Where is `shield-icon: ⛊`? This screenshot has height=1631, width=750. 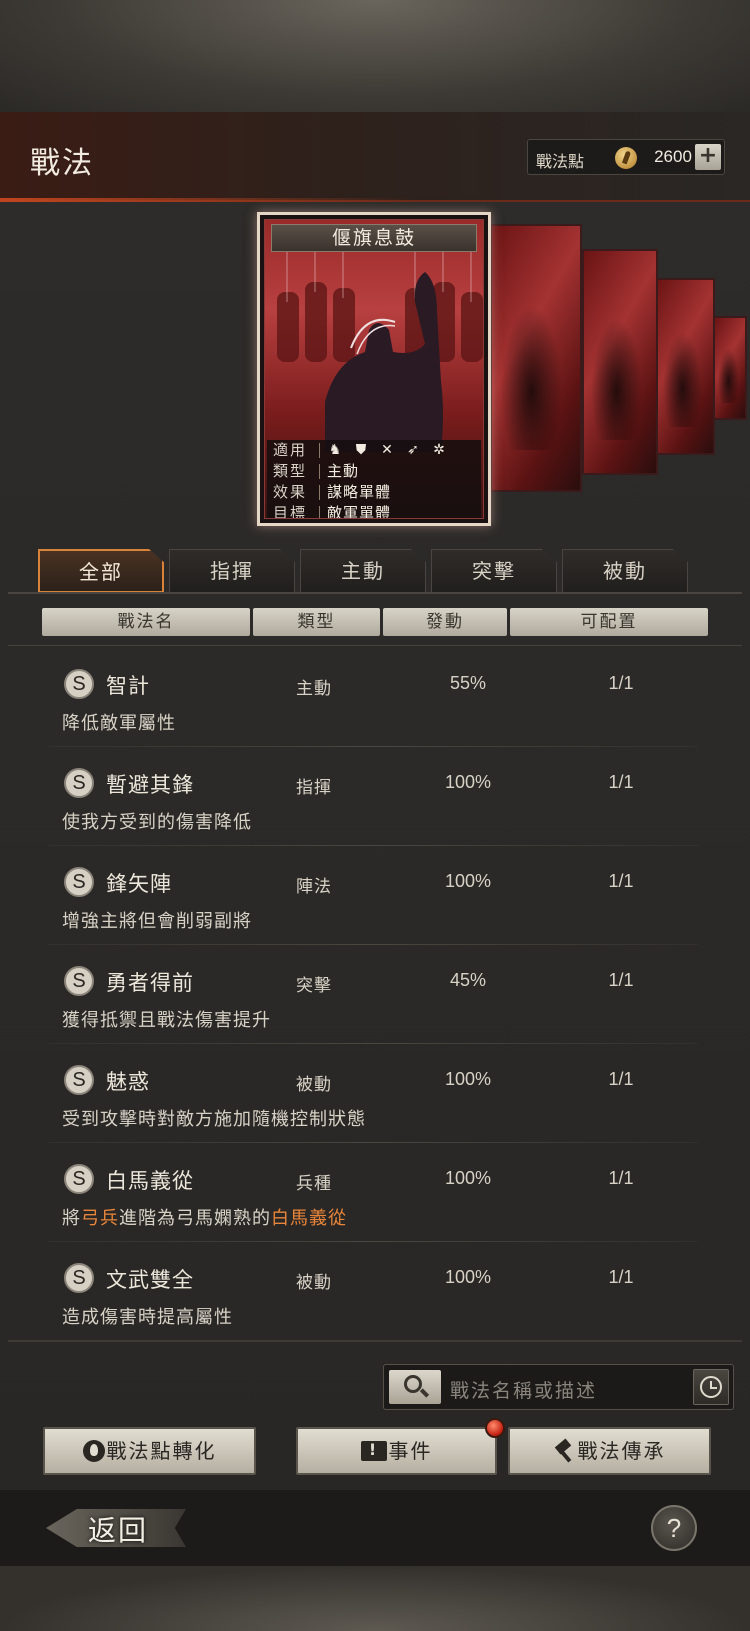 shield-icon: ⛊ is located at coordinates (361, 450).